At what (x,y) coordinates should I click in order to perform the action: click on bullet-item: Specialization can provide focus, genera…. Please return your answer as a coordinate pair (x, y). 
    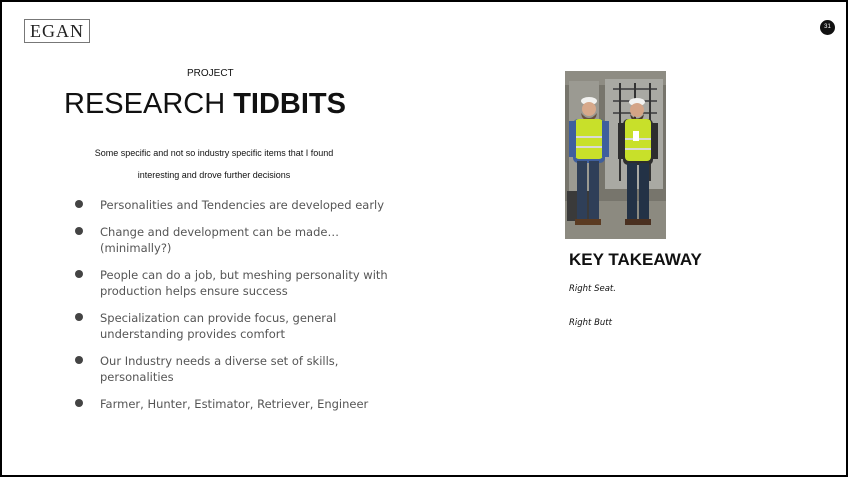
    Looking at the image, I should click on (239, 326).